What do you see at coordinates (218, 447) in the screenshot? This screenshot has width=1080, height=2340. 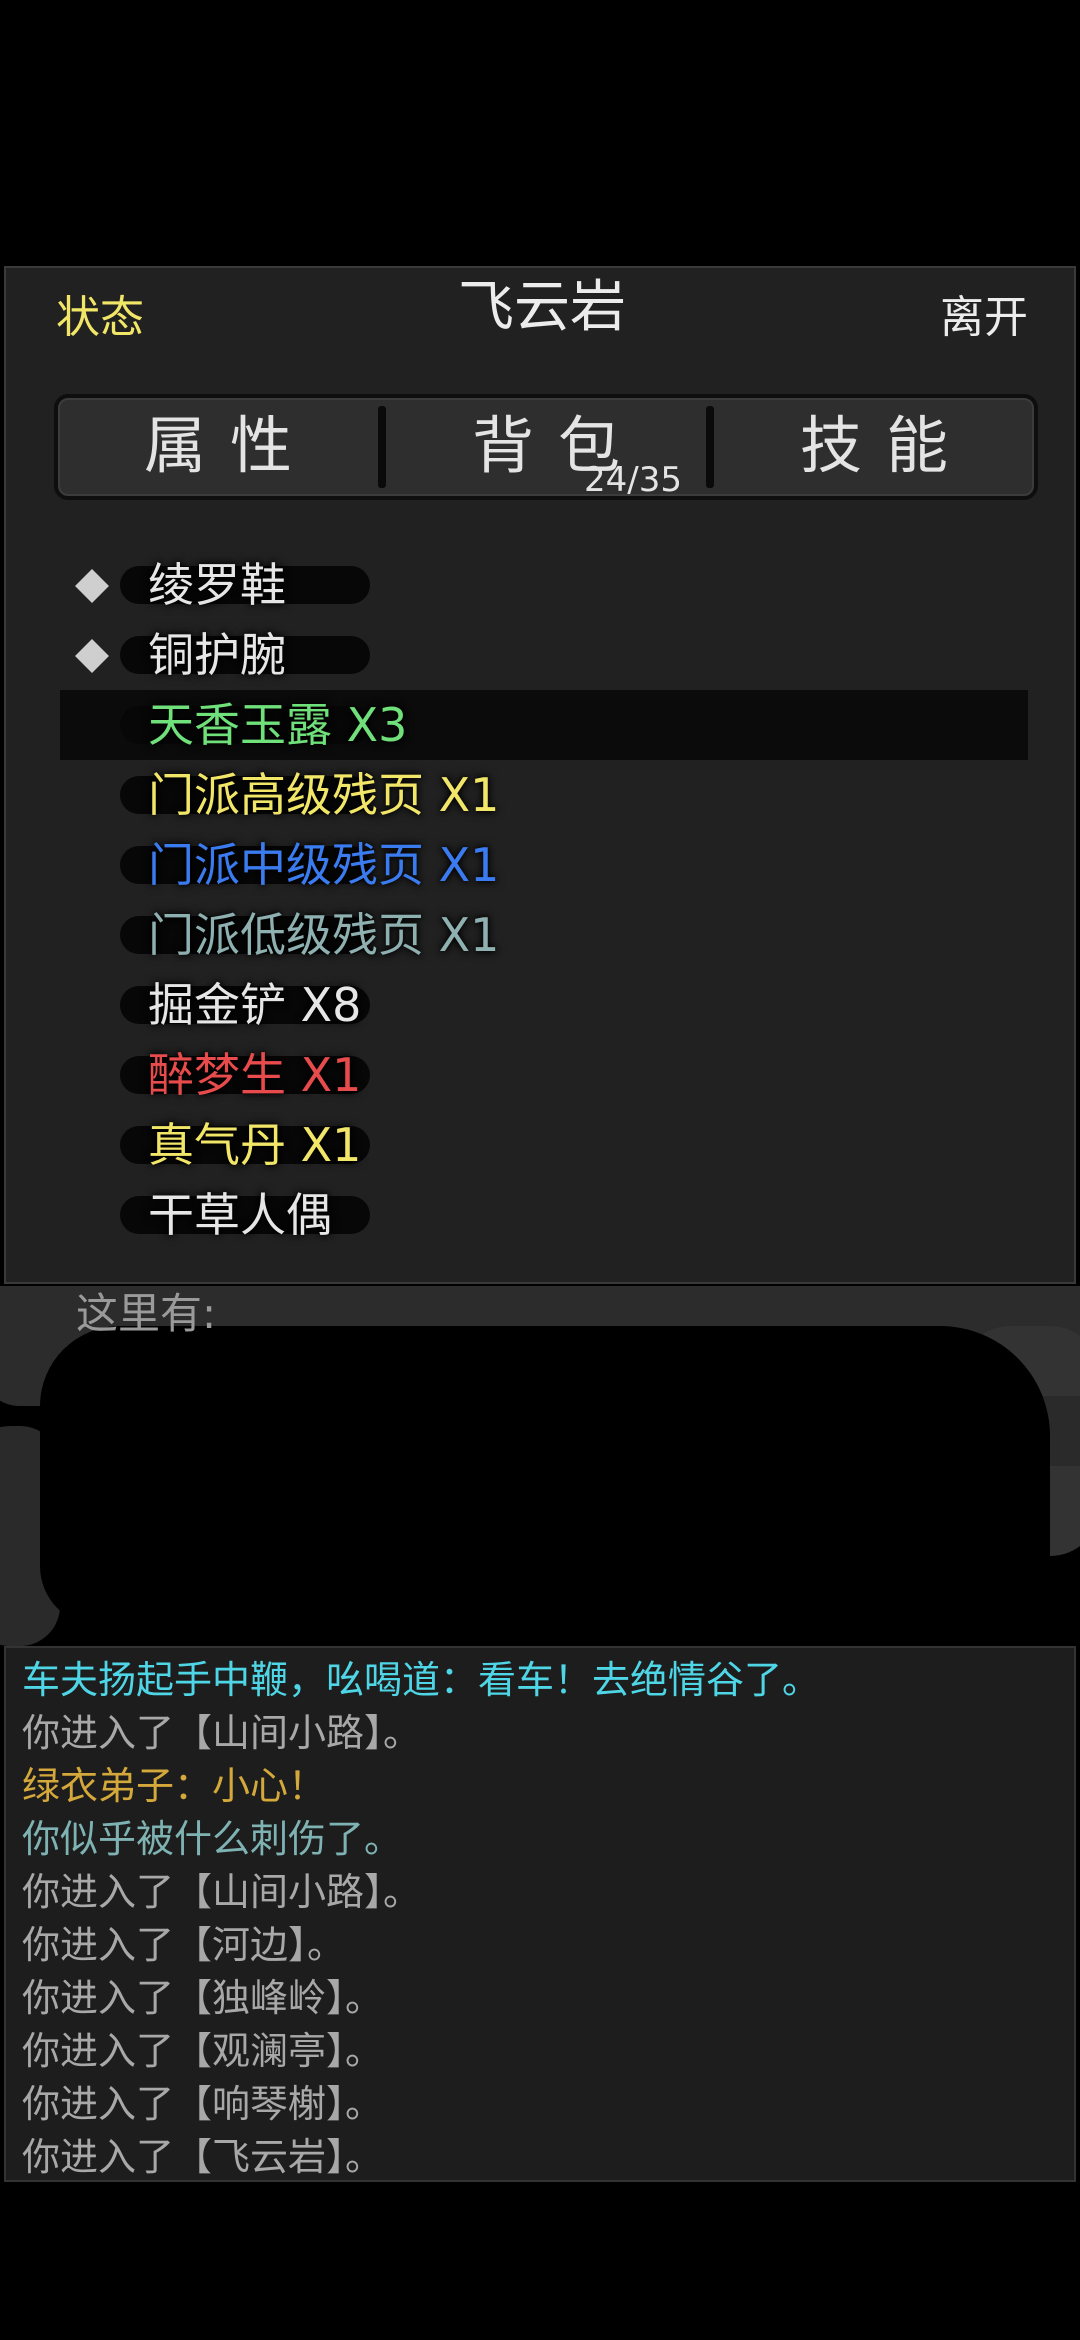 I see `tab-attributes: 属性` at bounding box center [218, 447].